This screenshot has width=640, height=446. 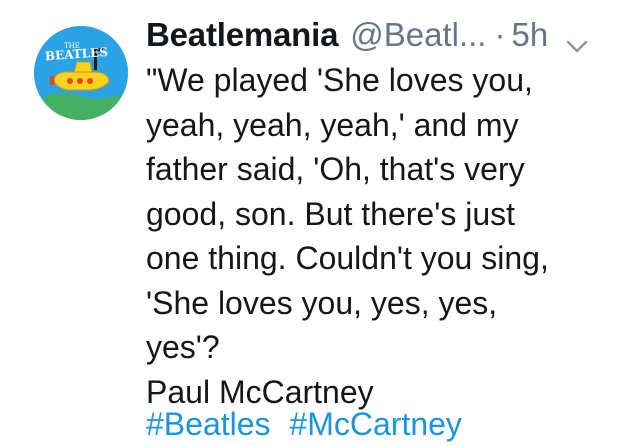 I want to click on tweet-header: Beatlemania @Beatl... · 5h, so click(x=386, y=35).